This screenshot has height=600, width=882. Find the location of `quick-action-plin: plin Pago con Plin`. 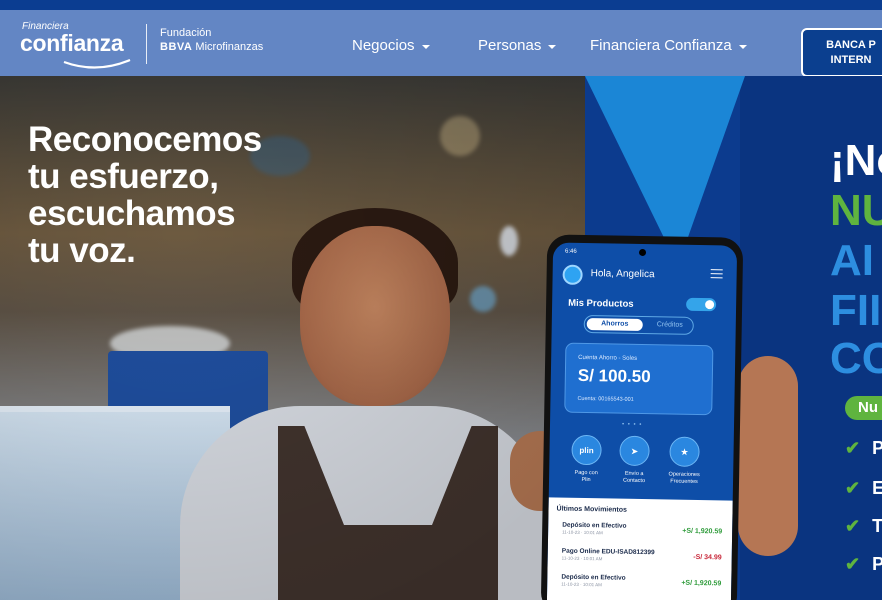

quick-action-plin: plin Pago con Plin is located at coordinates (586, 459).